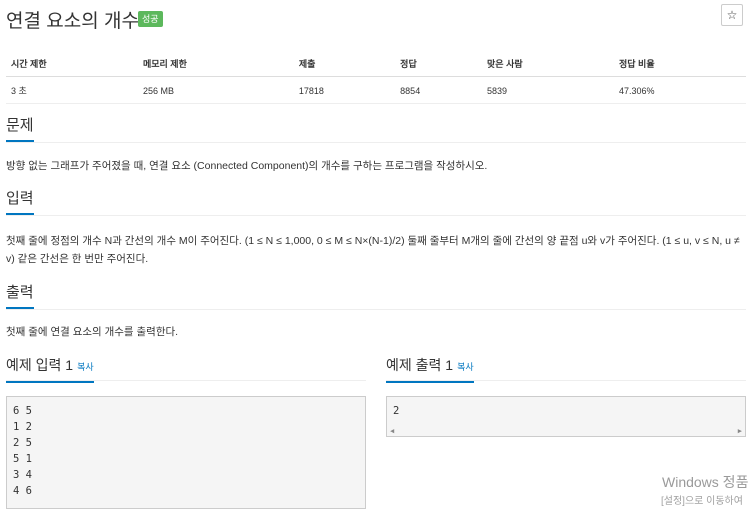 The width and height of the screenshot is (750, 509). Describe the element at coordinates (344, 90) in the screenshot. I see `value-submissions: 17818` at that location.